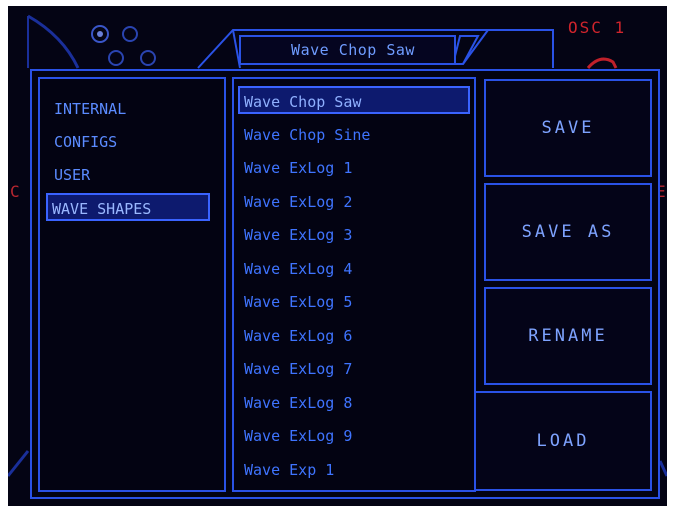 This screenshot has width=681, height=512. What do you see at coordinates (128, 207) in the screenshot?
I see `category-wave-shapes: WAVE SHAPES` at bounding box center [128, 207].